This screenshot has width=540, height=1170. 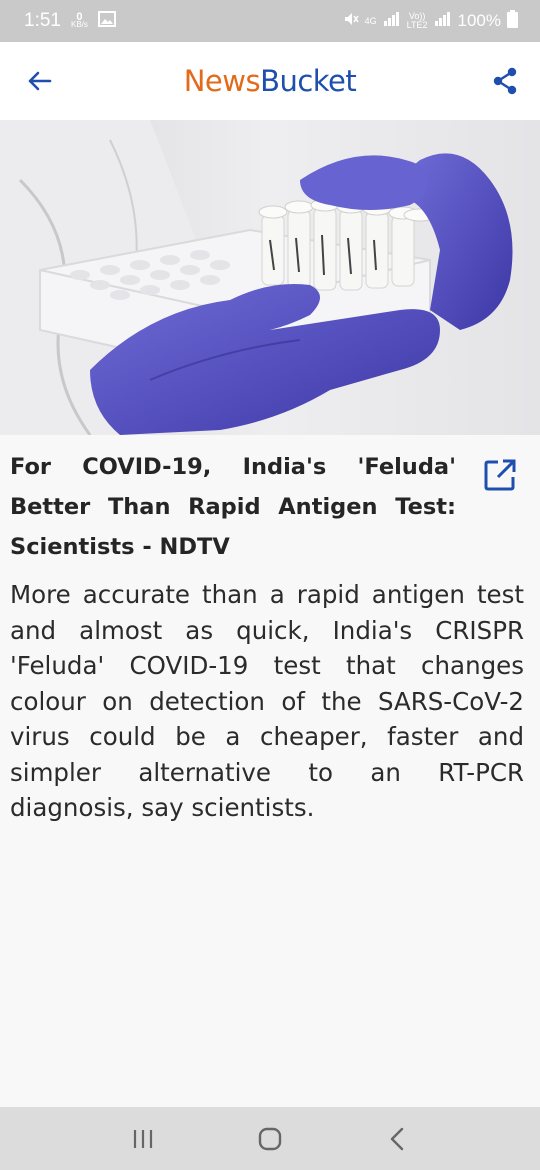 I want to click on home-icon, so click(x=270, y=1138).